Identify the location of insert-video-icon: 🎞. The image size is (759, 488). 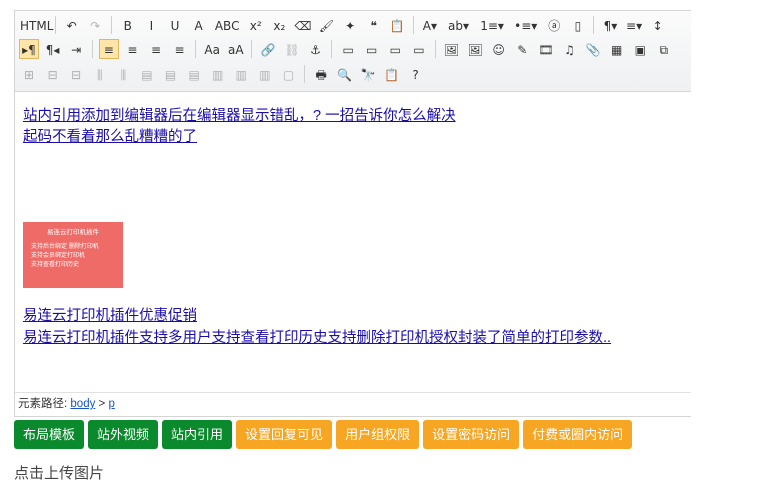
(546, 49).